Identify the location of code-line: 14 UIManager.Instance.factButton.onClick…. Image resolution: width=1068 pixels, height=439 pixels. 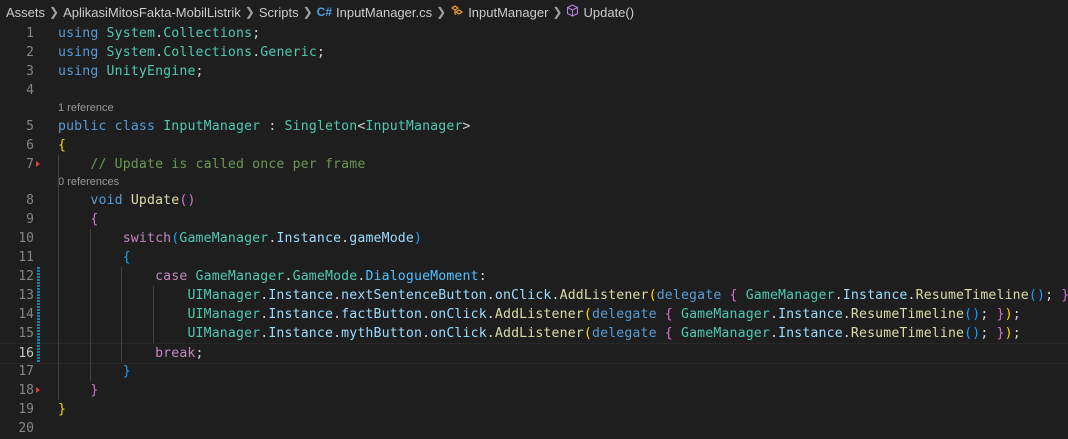
(534, 314).